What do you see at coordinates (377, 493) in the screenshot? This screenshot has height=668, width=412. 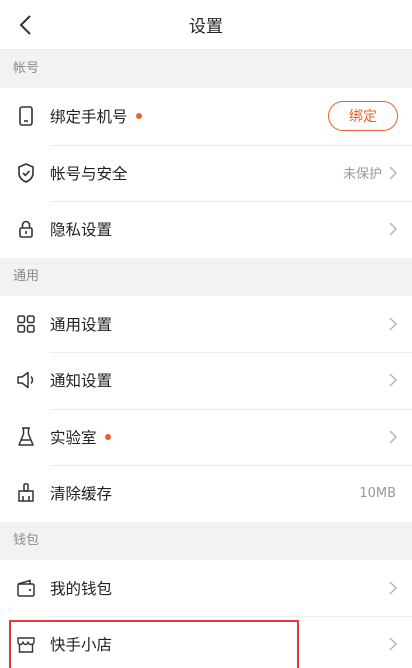 I see `cache-size: 10MB` at bounding box center [377, 493].